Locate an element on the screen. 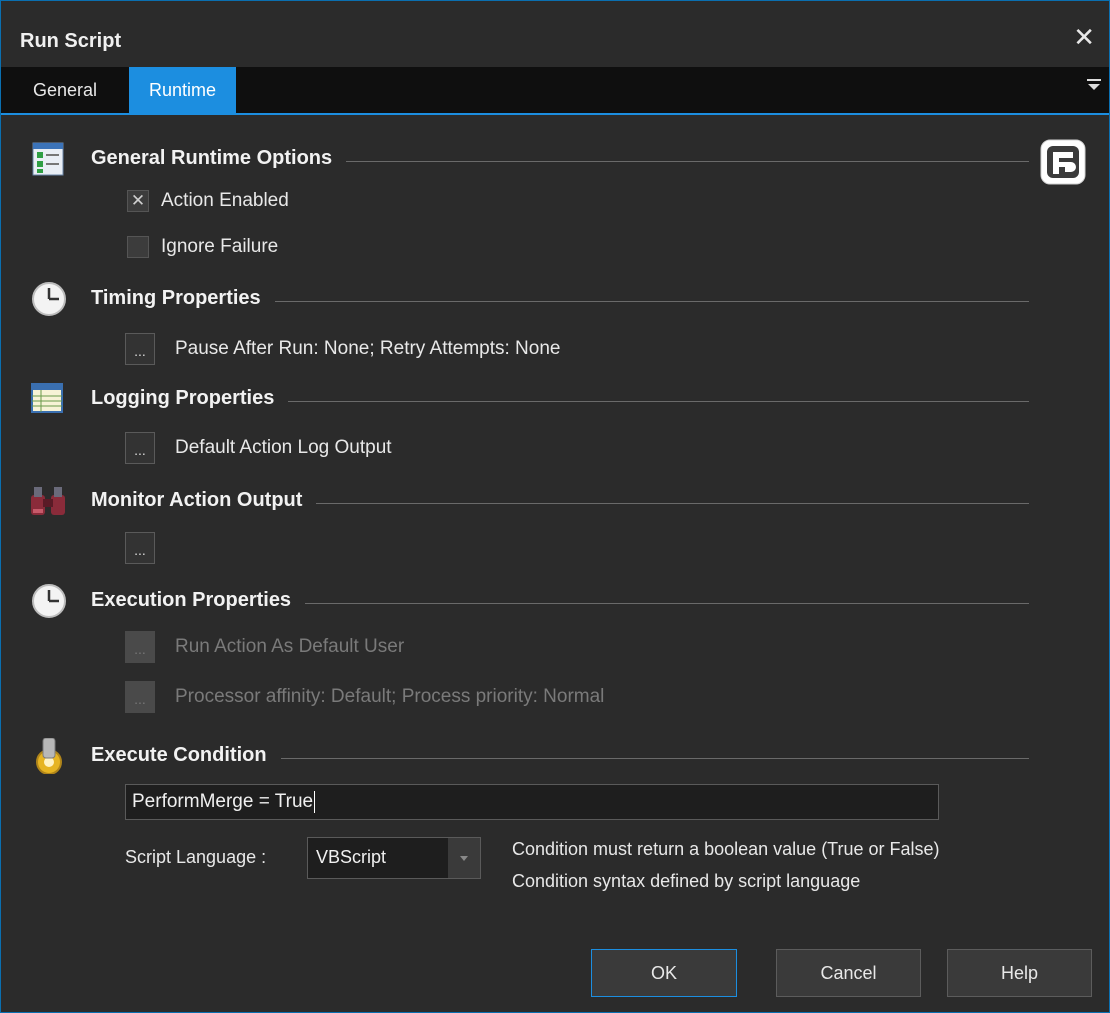 This screenshot has width=1110, height=1013. ignore-failure-label: Ignore Failure is located at coordinates (220, 246).